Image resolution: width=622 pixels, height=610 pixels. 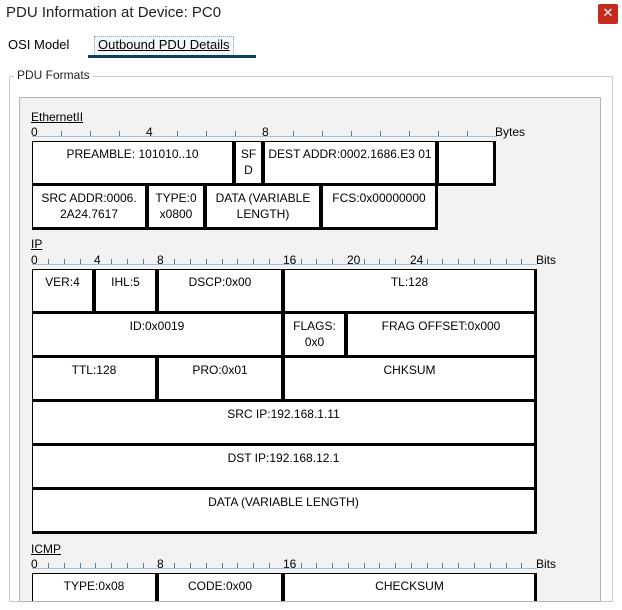 What do you see at coordinates (410, 587) in the screenshot?
I see `icmp-checksum-field: CHECKSUM` at bounding box center [410, 587].